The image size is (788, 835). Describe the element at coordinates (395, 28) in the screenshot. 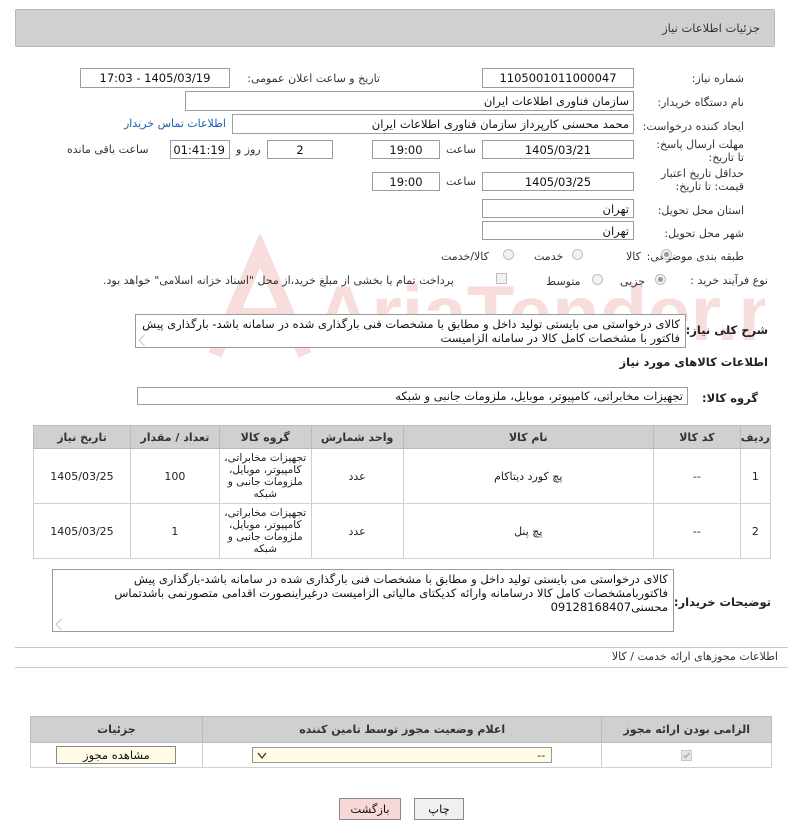

I see `page-header: جزئیات اطلاعات نیاز` at that location.